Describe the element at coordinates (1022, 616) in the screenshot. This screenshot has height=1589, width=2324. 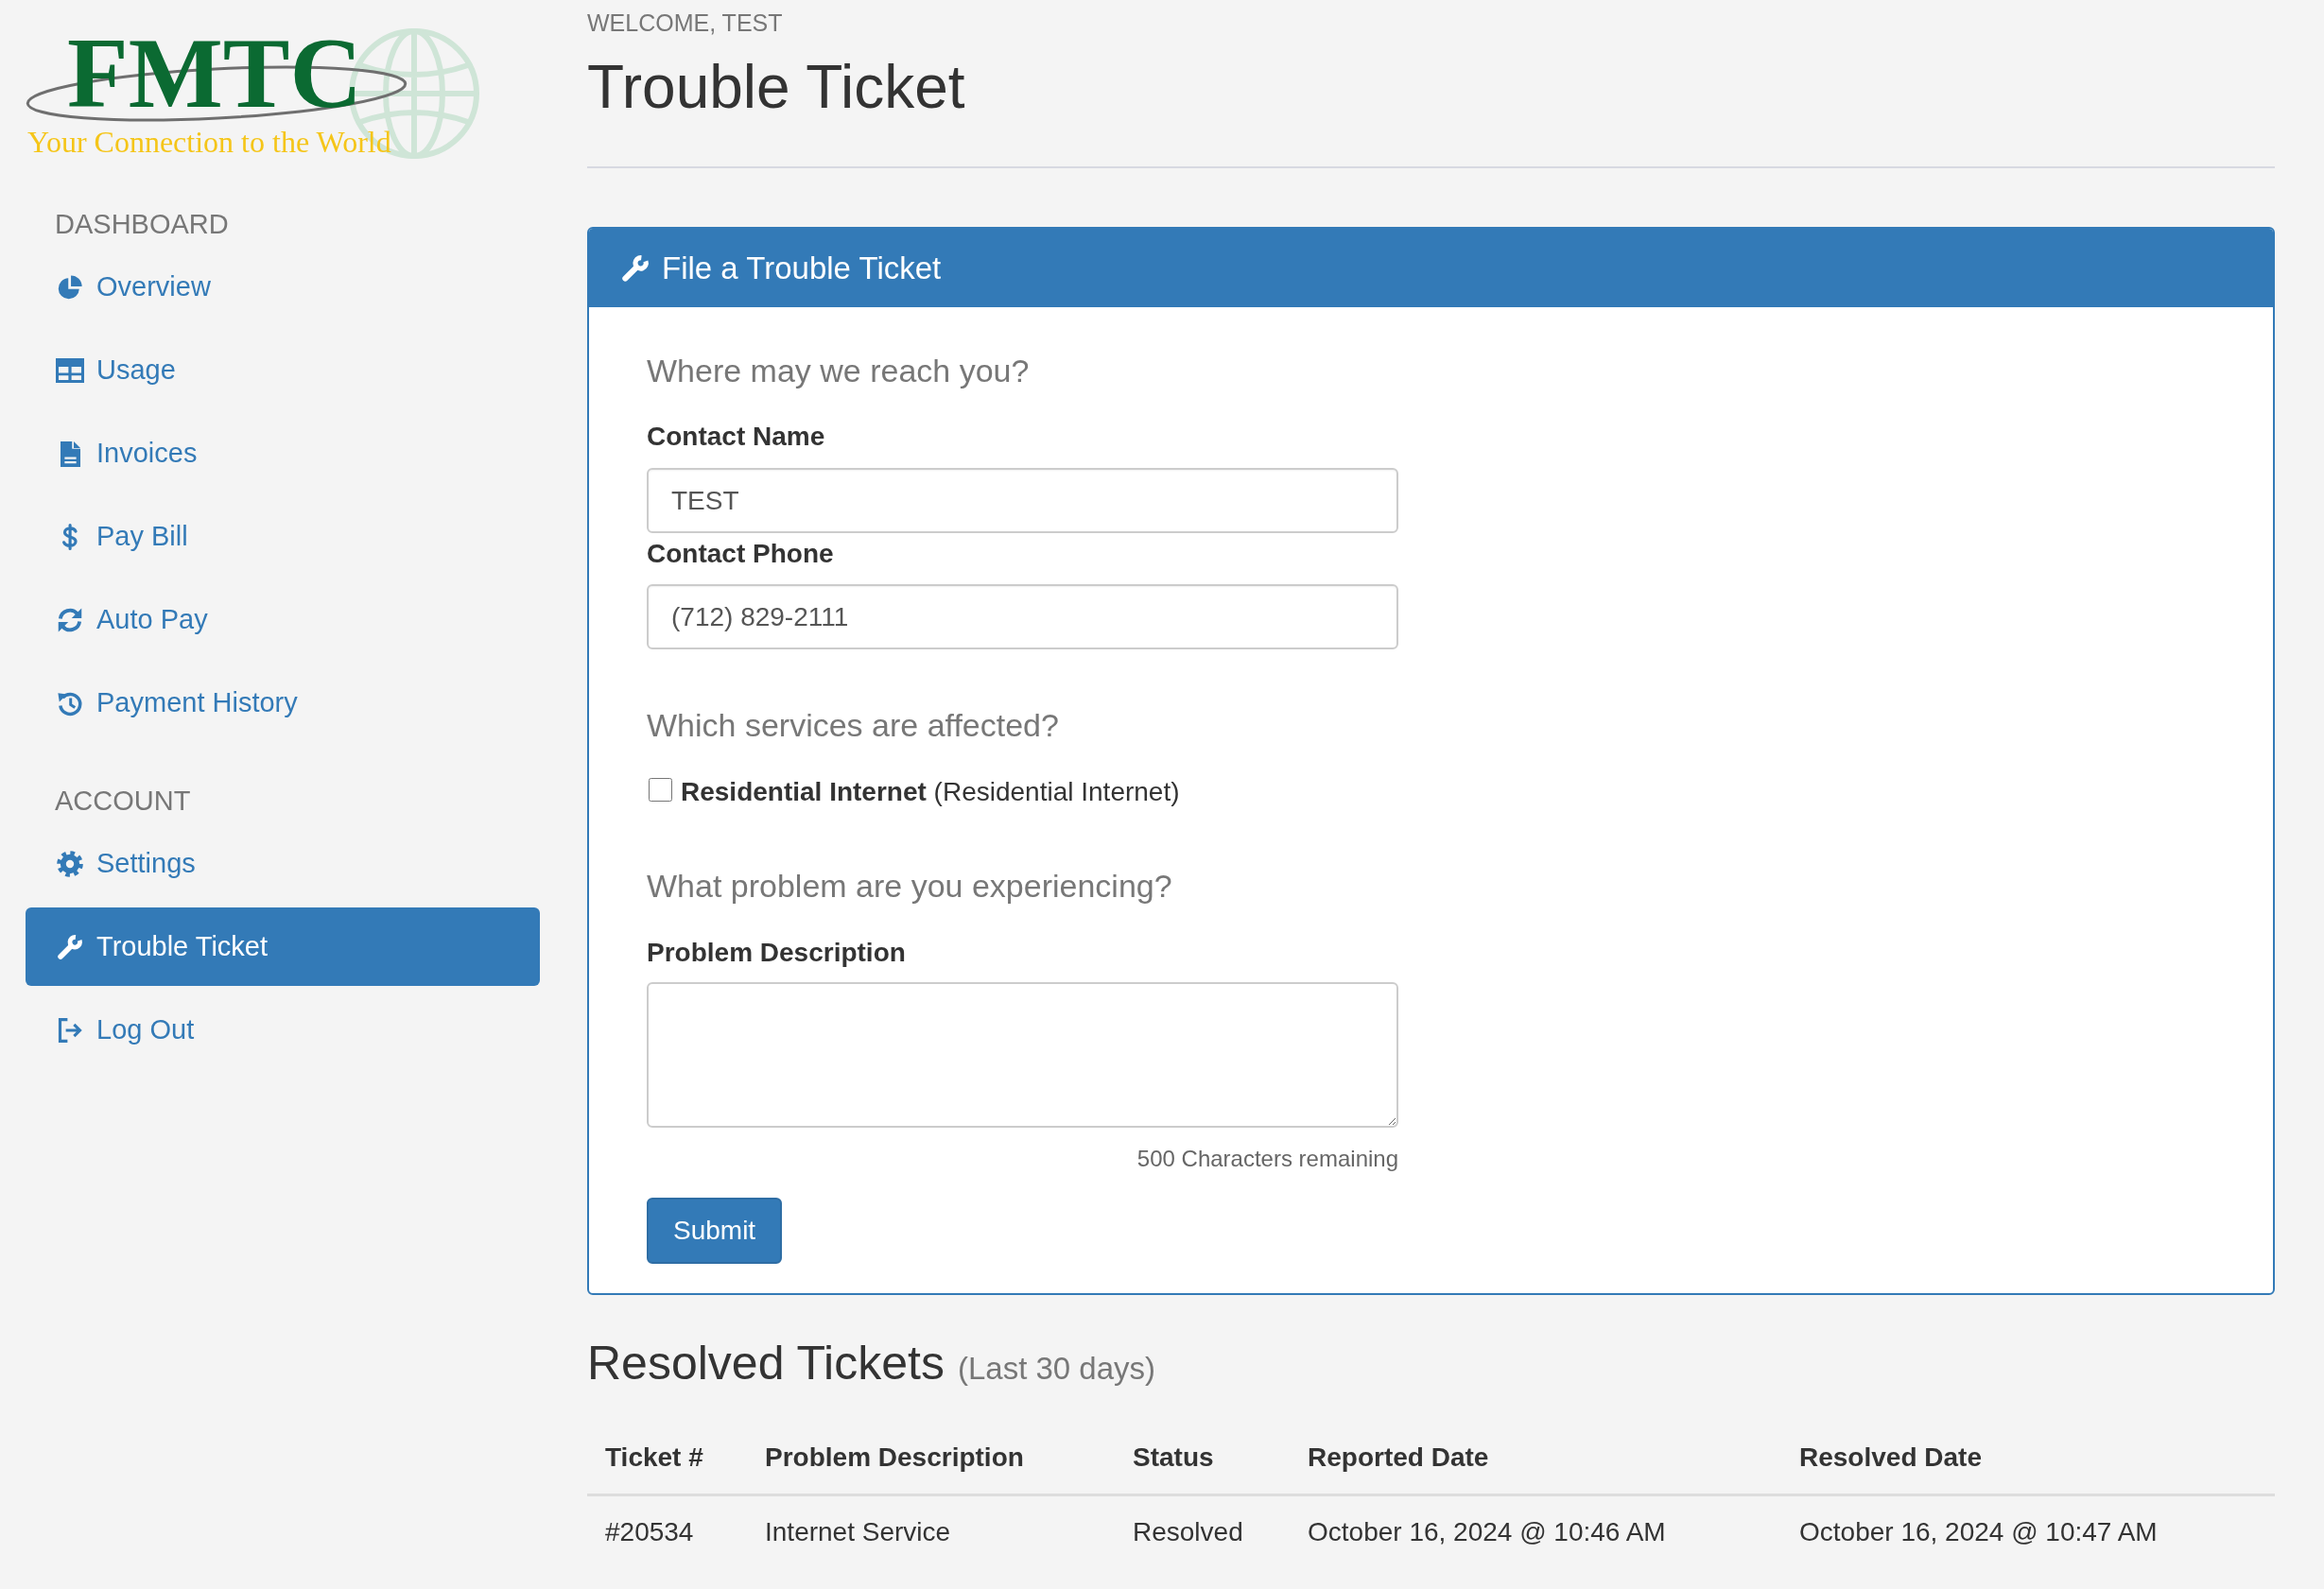
I see `text-input: (712) 829-2111` at that location.